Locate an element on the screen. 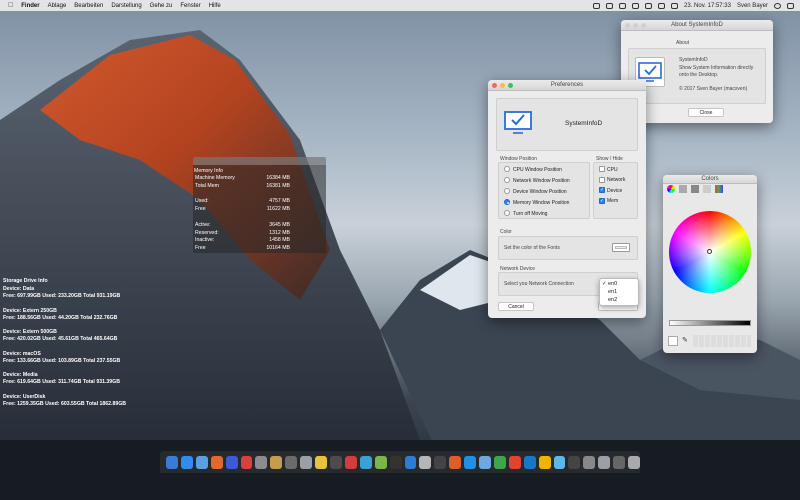  utility-icon is located at coordinates (306, 462).